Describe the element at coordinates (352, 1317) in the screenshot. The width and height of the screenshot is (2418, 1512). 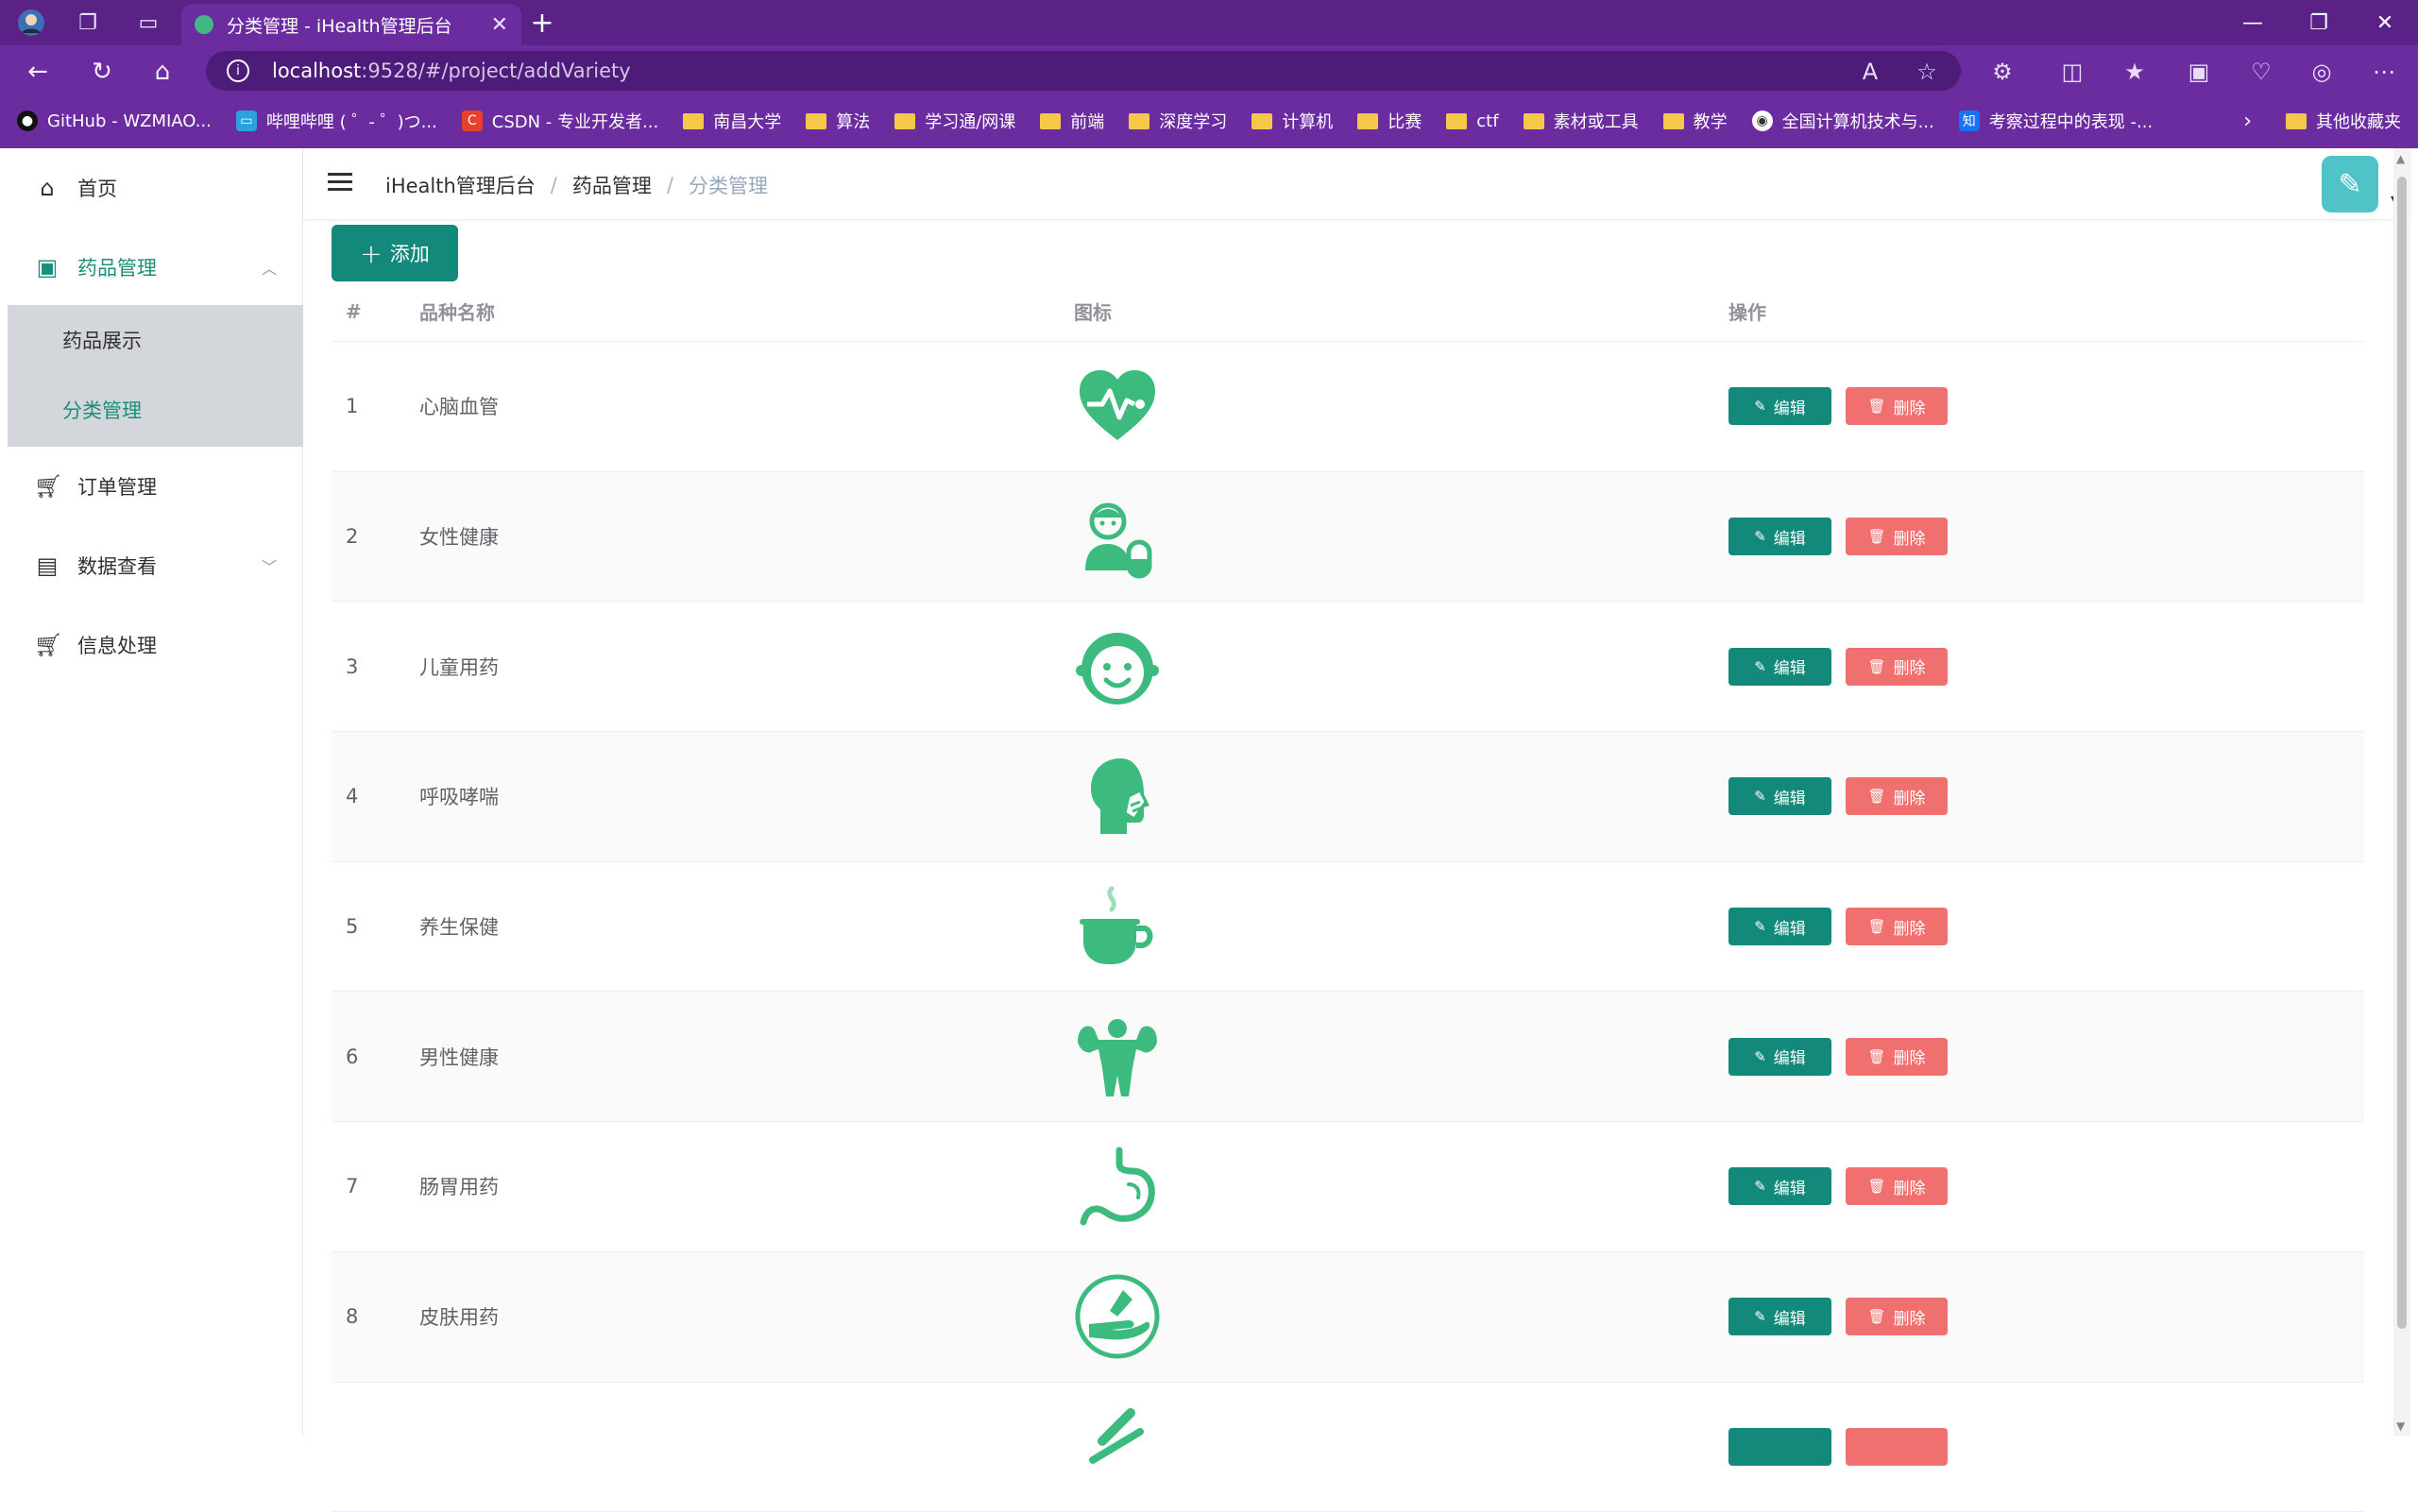
I see `row-index: 8` at that location.